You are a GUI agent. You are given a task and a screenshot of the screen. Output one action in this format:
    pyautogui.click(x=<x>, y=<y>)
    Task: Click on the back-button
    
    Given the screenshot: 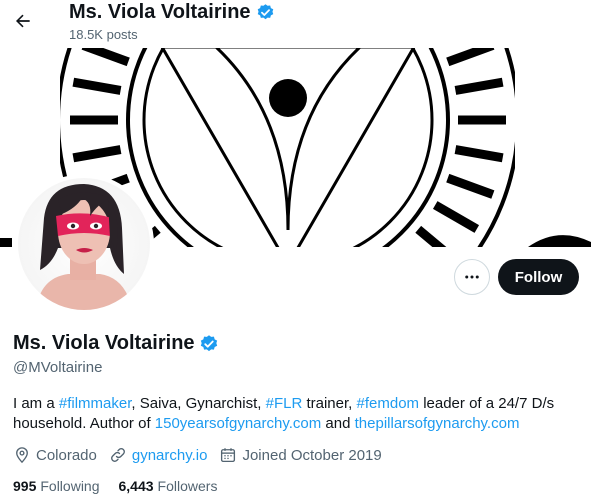 What is the action you would take?
    pyautogui.click(x=23, y=21)
    